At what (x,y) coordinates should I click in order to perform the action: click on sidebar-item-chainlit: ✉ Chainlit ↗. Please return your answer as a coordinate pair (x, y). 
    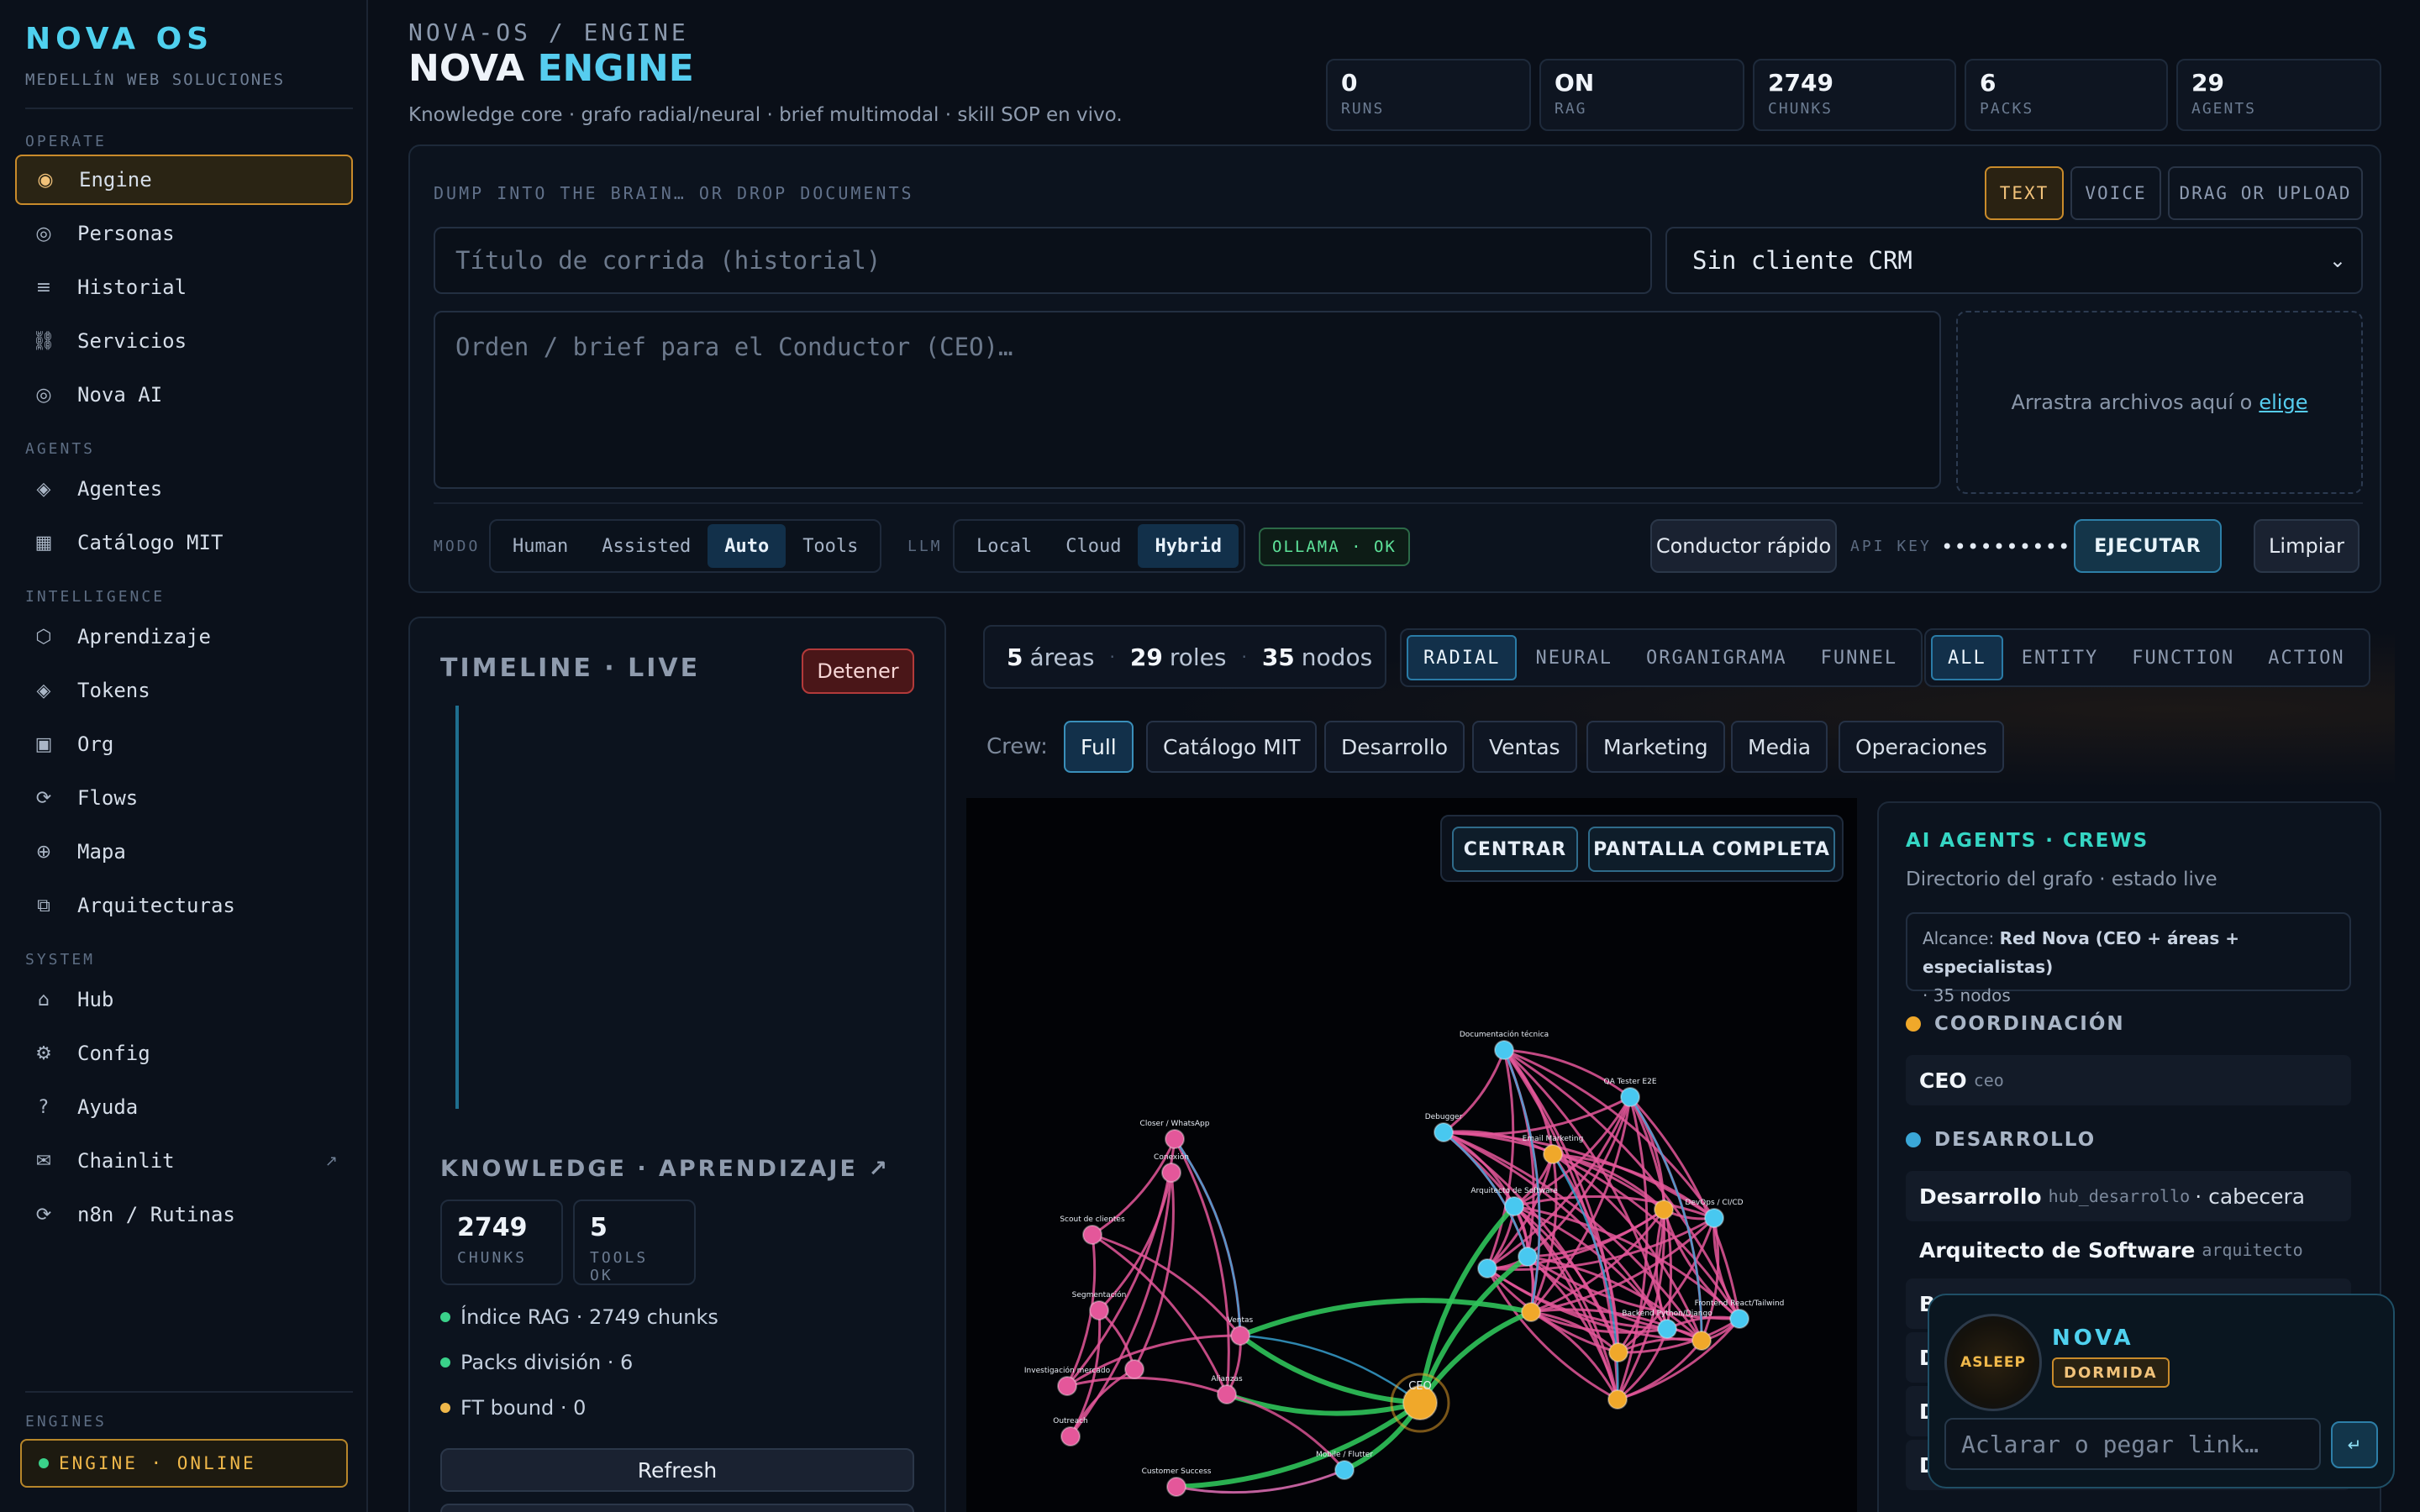
    Looking at the image, I should click on (184, 1161).